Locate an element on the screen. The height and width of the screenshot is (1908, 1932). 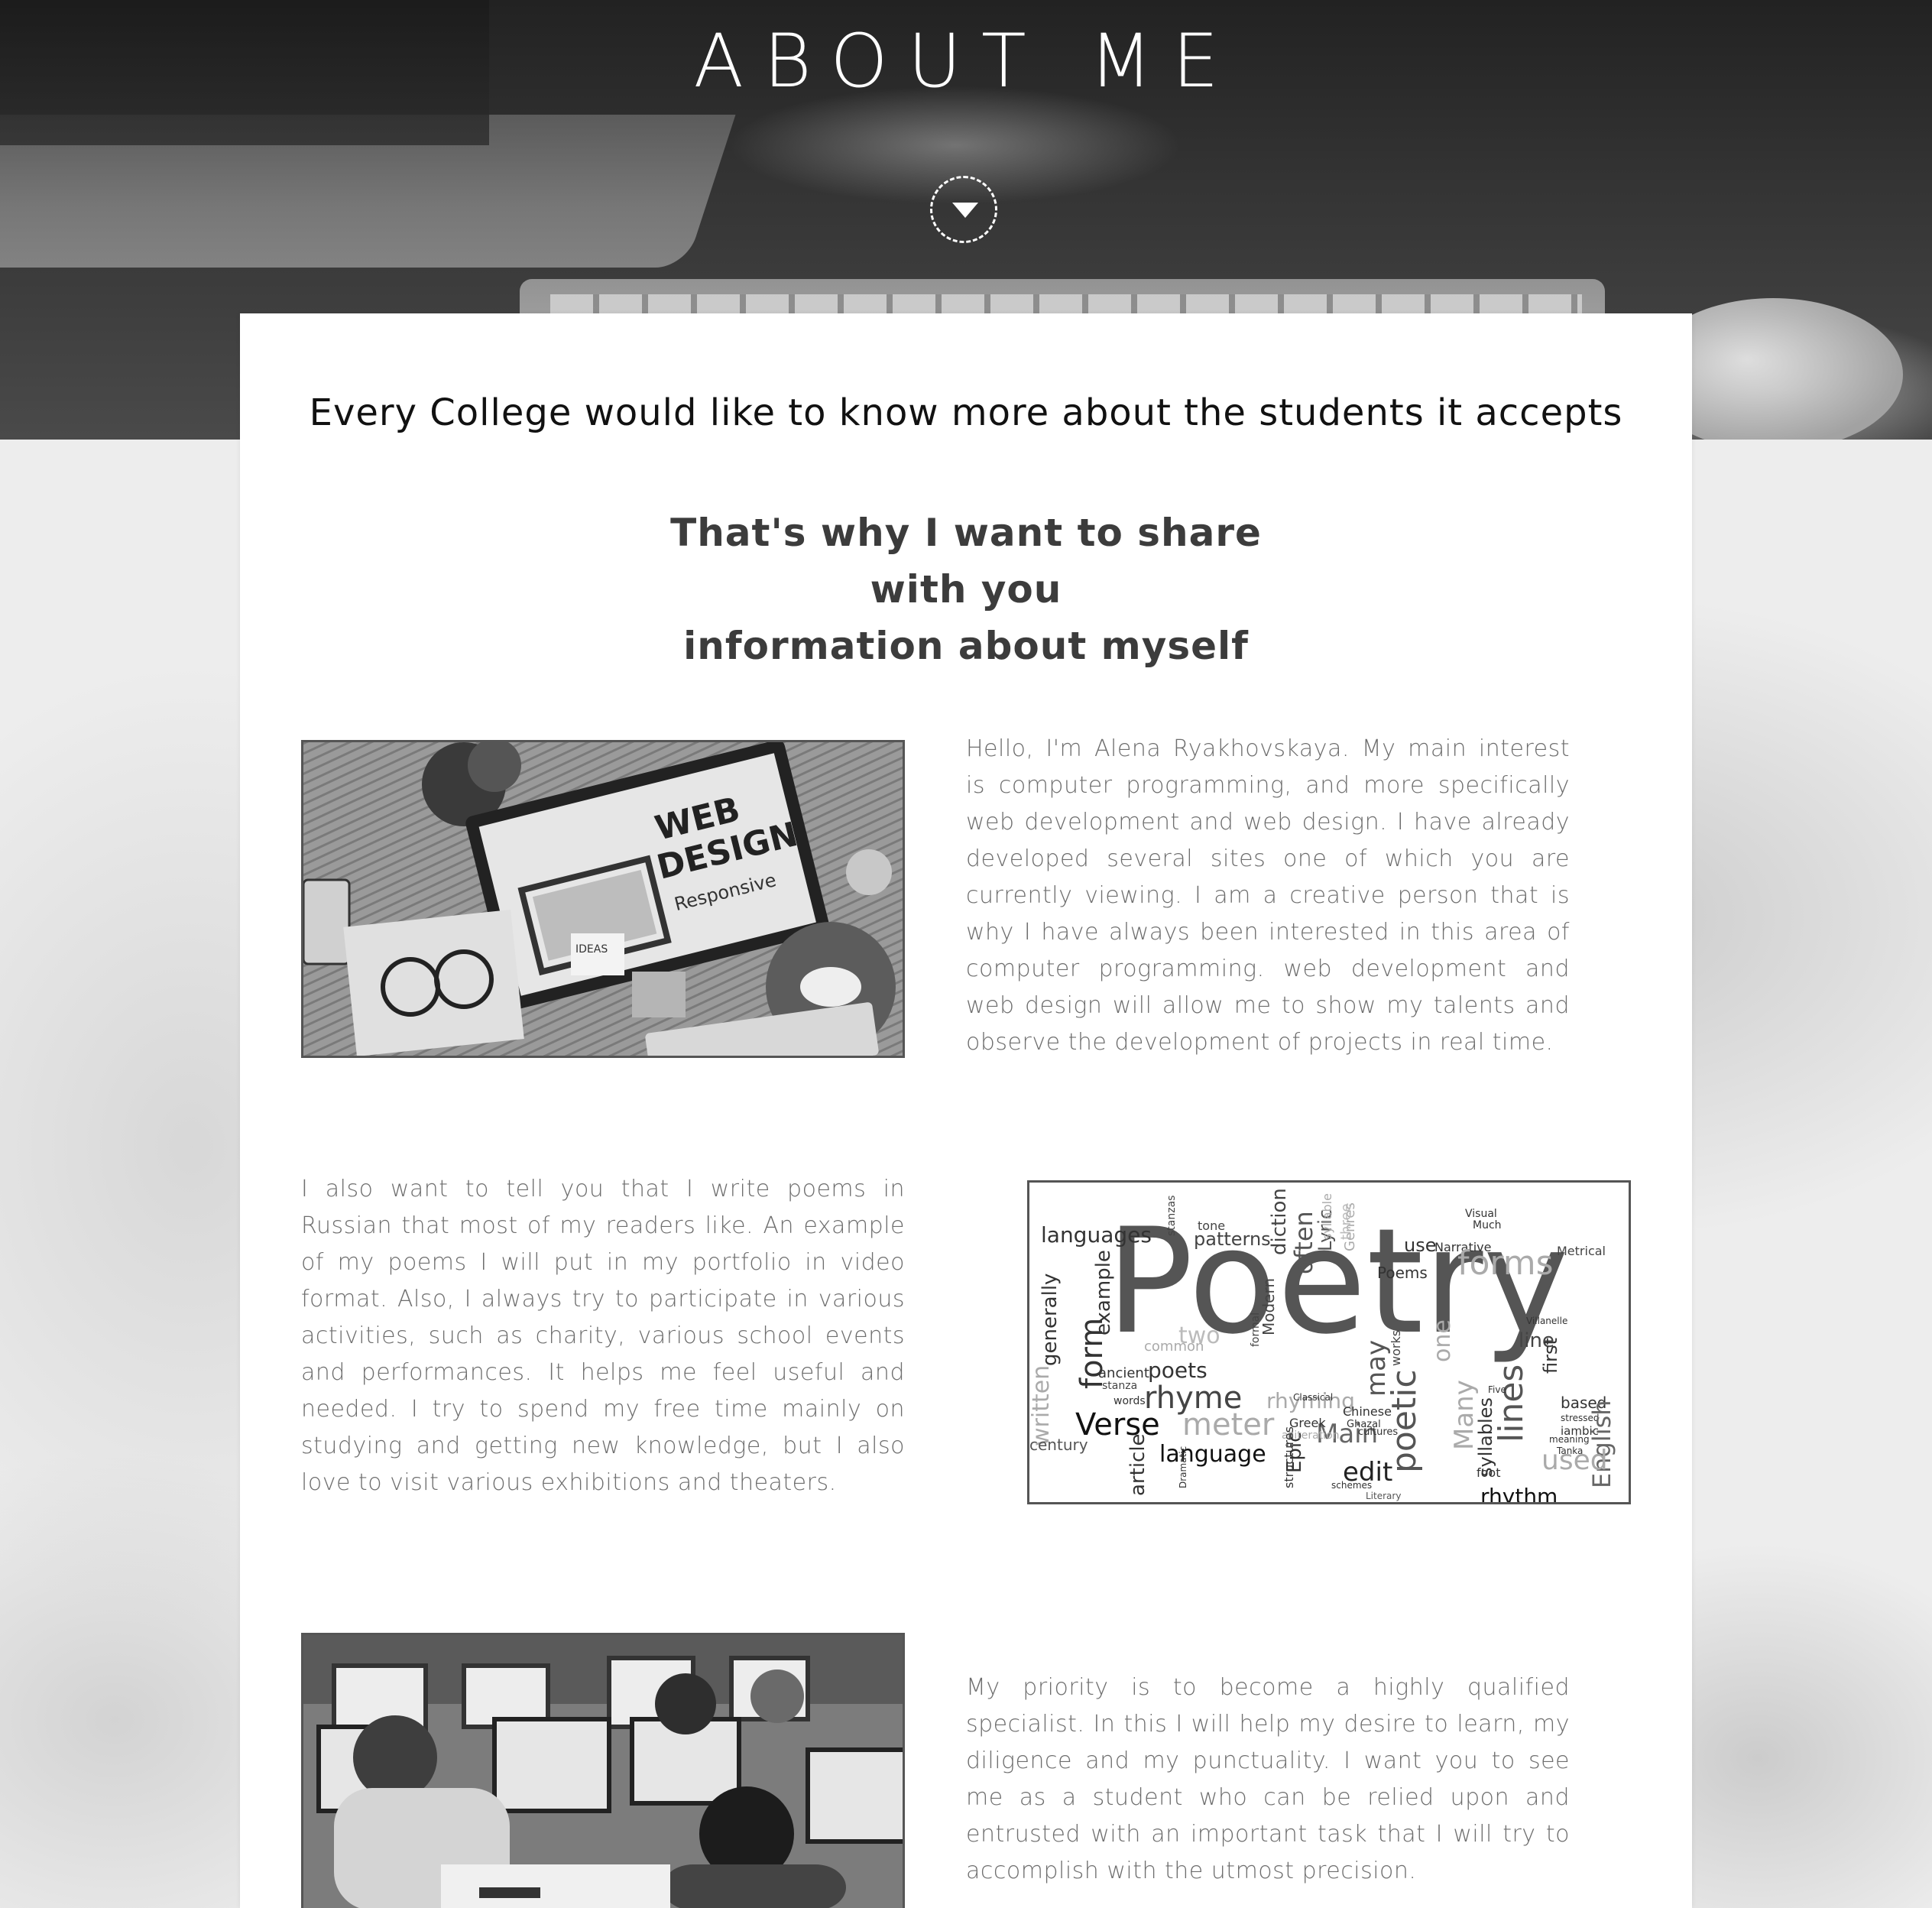
word-cloud-word: first is located at coordinates (1550, 1356).